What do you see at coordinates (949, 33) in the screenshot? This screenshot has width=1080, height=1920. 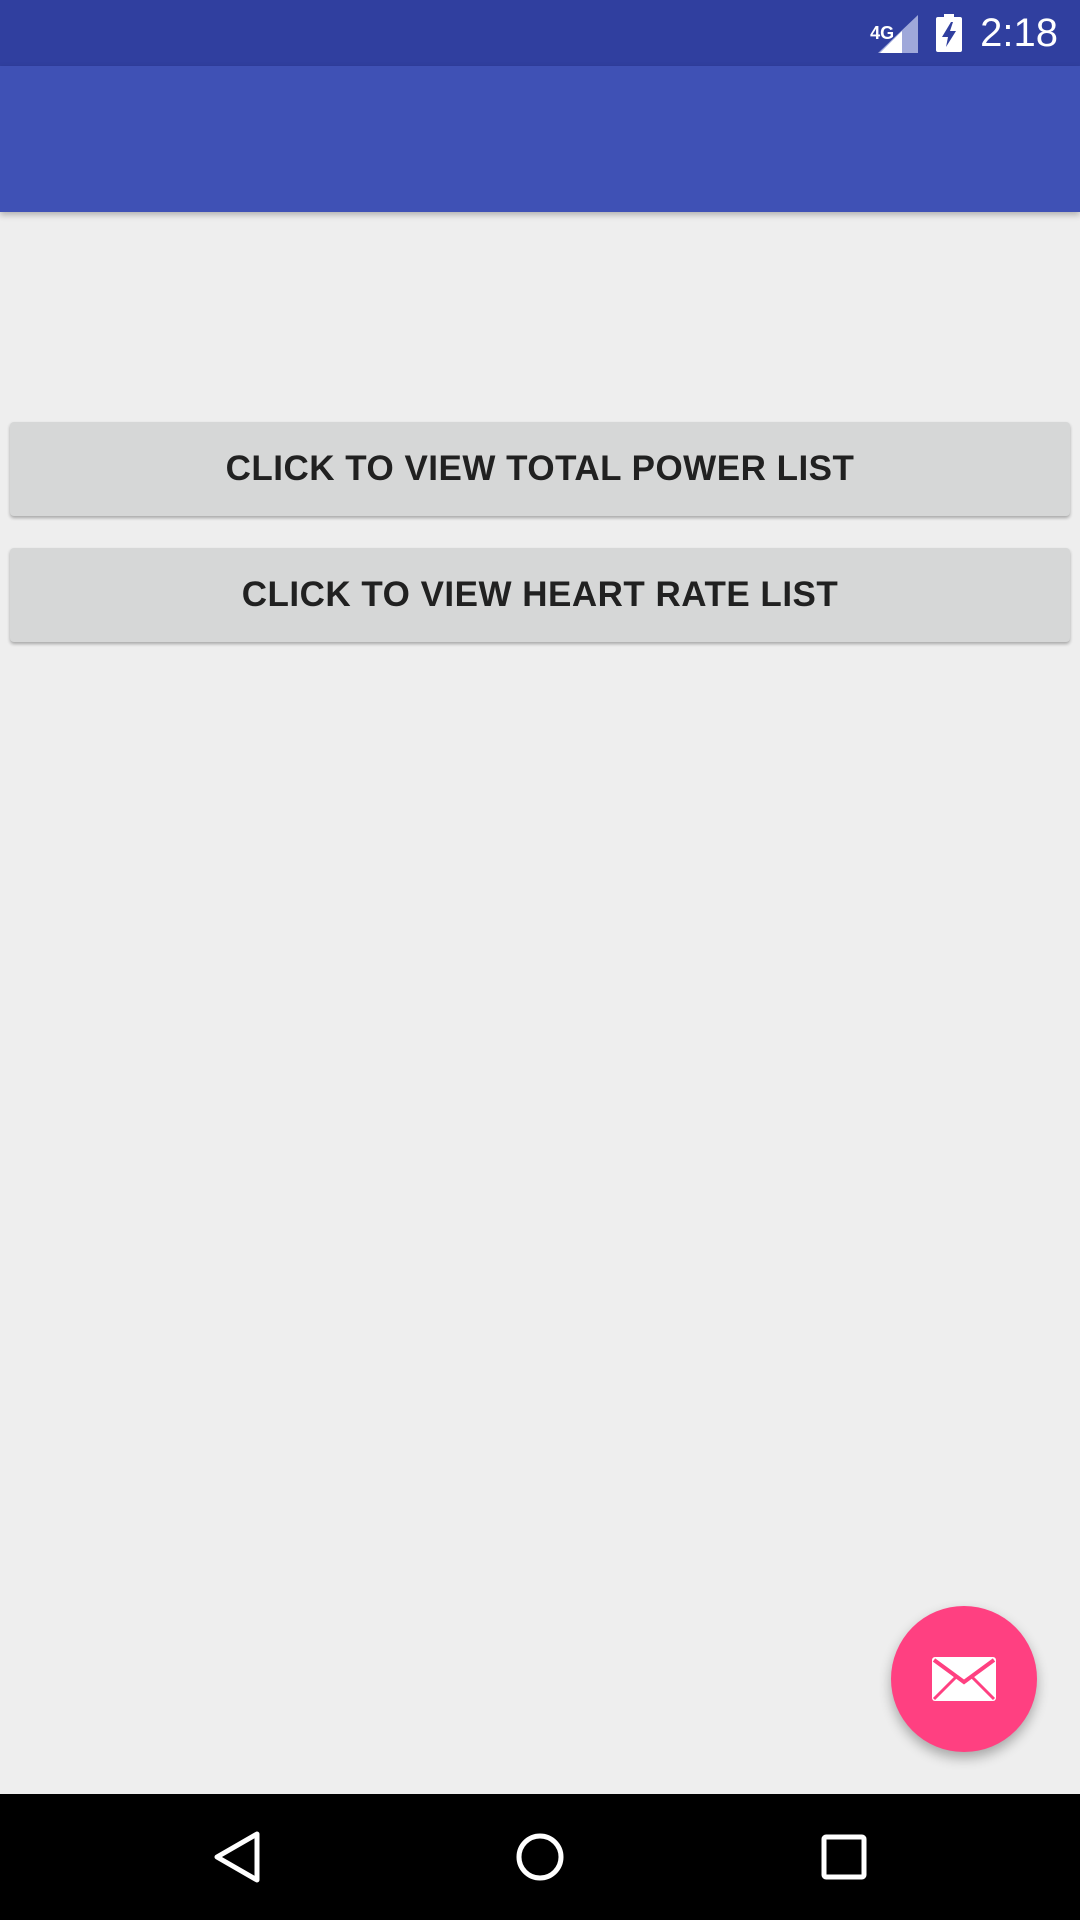 I see `battery-charging-icon` at bounding box center [949, 33].